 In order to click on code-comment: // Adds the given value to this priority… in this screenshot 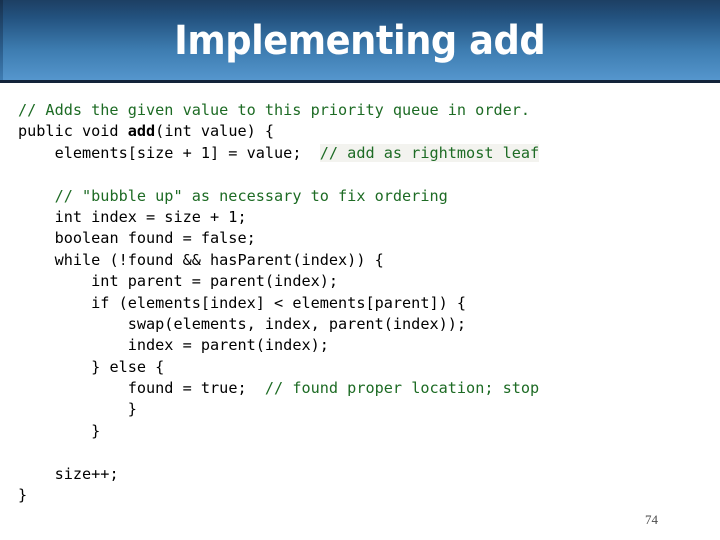, I will do `click(274, 110)`.